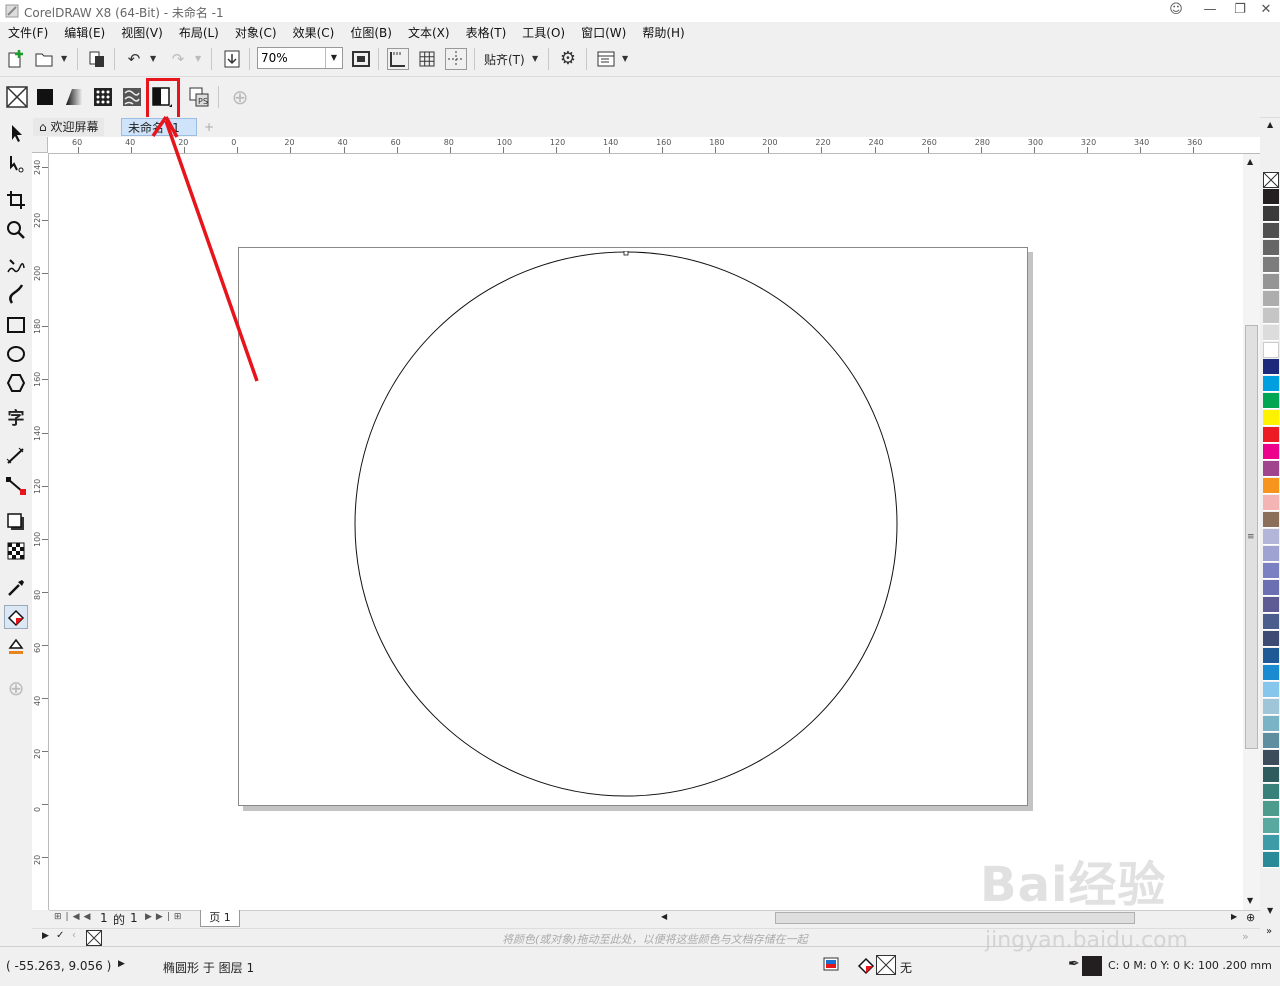 Image resolution: width=1280 pixels, height=986 pixels. Describe the element at coordinates (886, 965) in the screenshot. I see `no-fill-swatch-icon` at that location.